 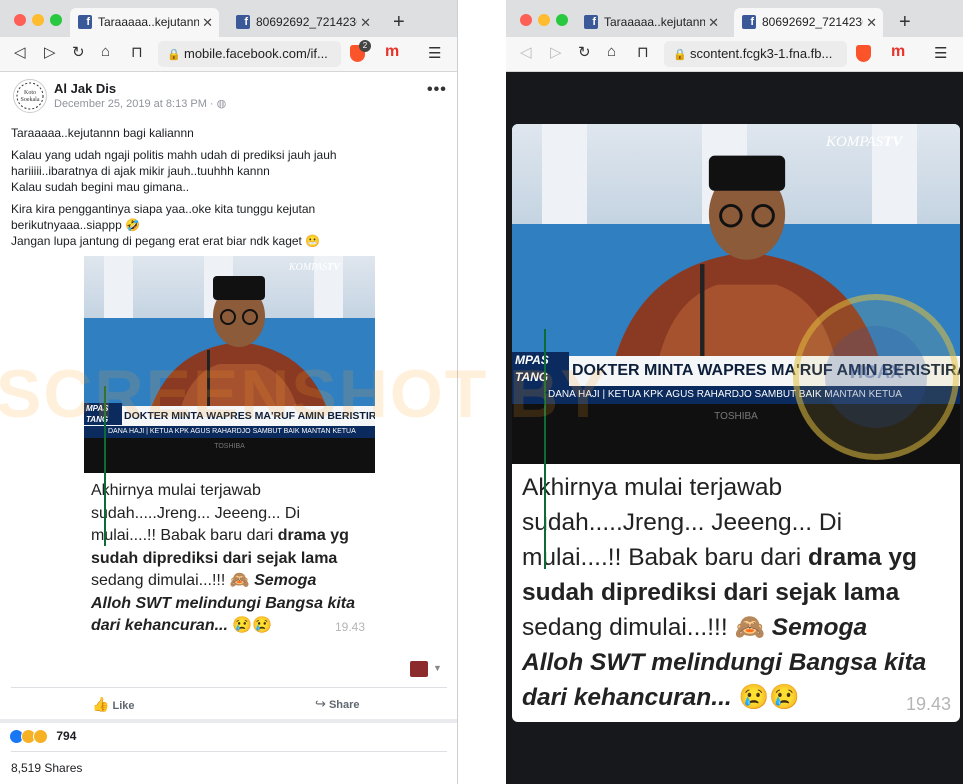 I want to click on anti-hoax-seal: HOAX, so click(x=876, y=377).